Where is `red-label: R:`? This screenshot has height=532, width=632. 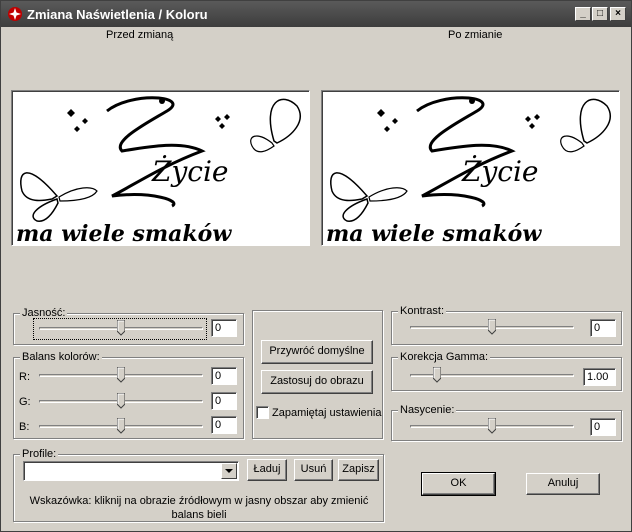 red-label: R: is located at coordinates (24, 377).